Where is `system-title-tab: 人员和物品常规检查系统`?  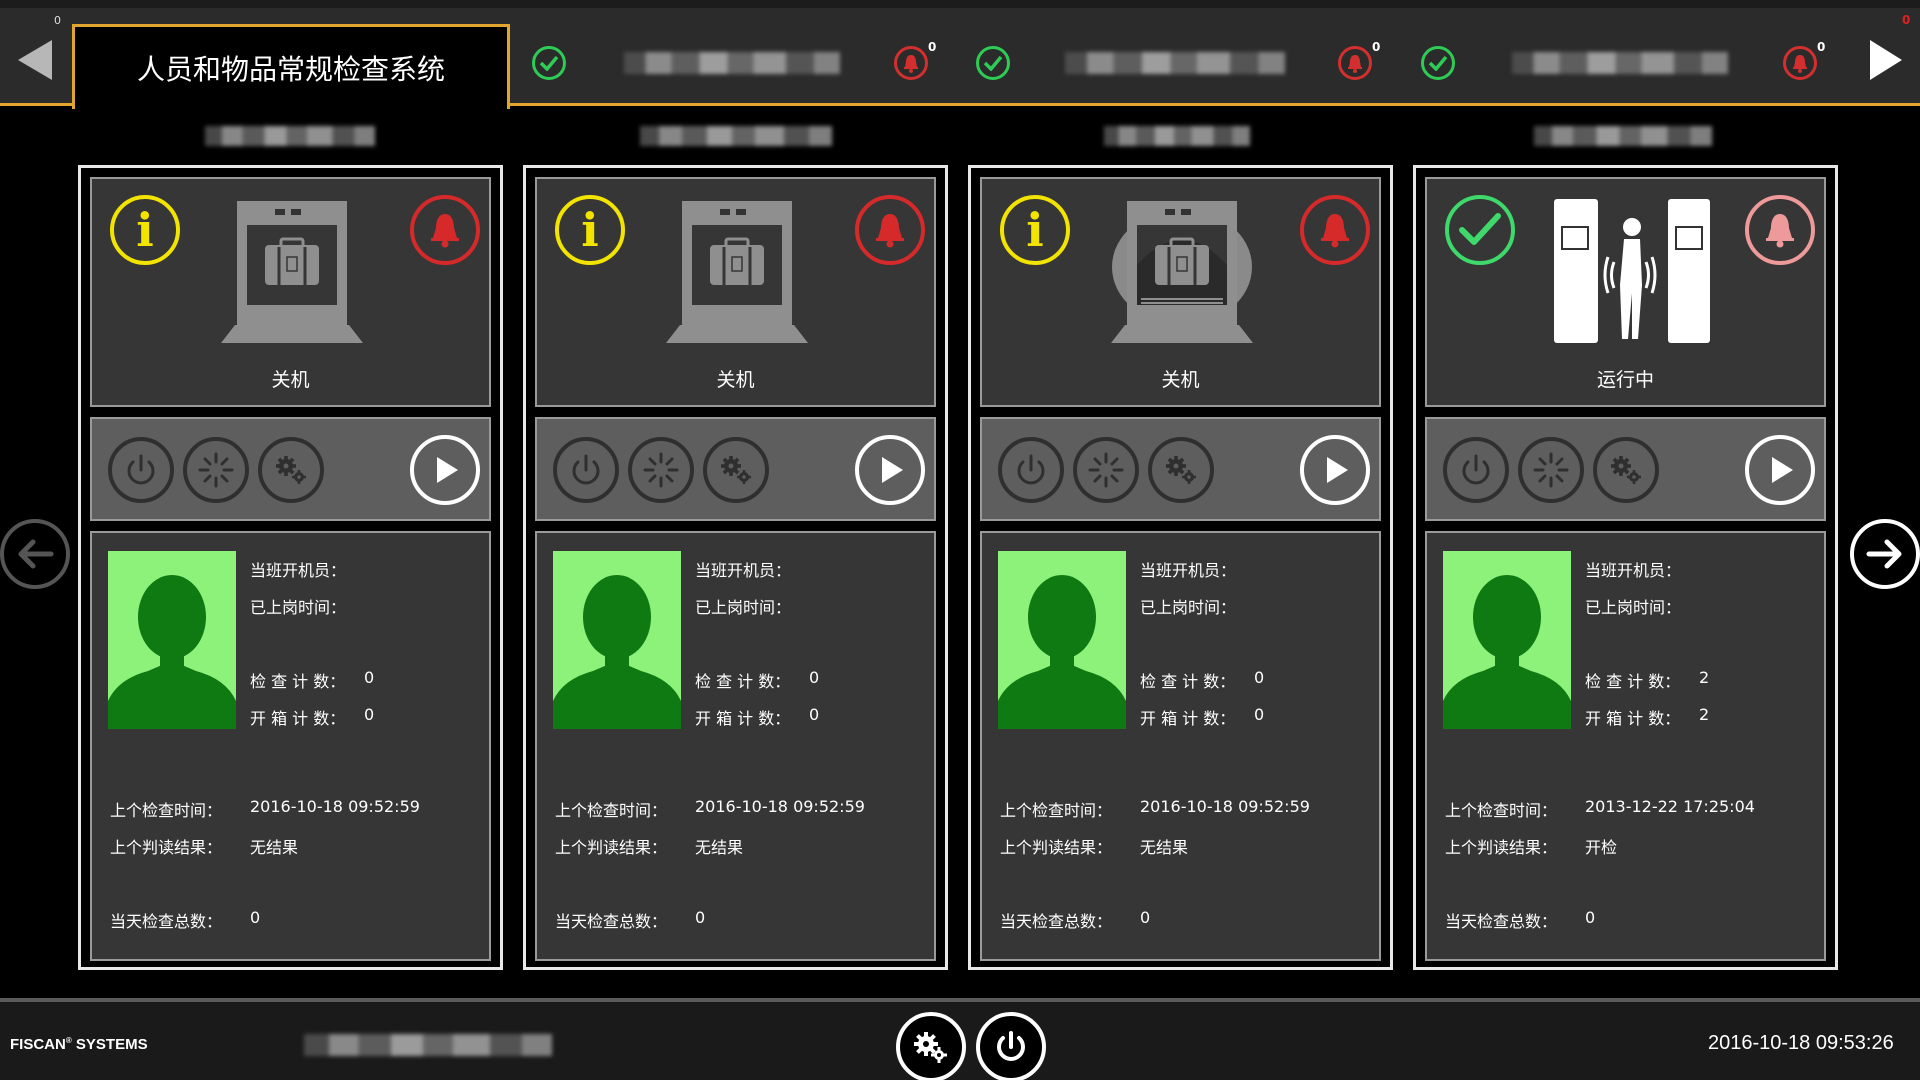 system-title-tab: 人员和物品常规检查系统 is located at coordinates (291, 66).